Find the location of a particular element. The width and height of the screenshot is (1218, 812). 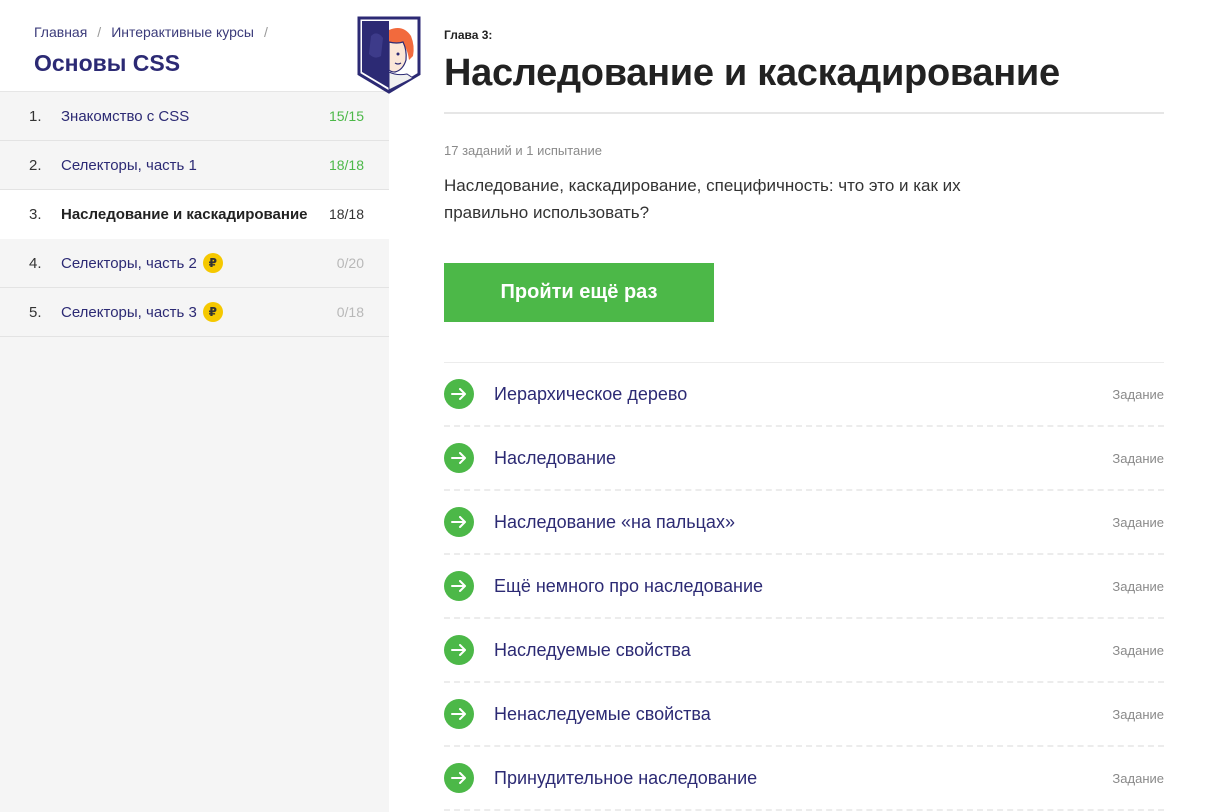

task-row: Ещё немного про наследование Задание is located at coordinates (804, 587).